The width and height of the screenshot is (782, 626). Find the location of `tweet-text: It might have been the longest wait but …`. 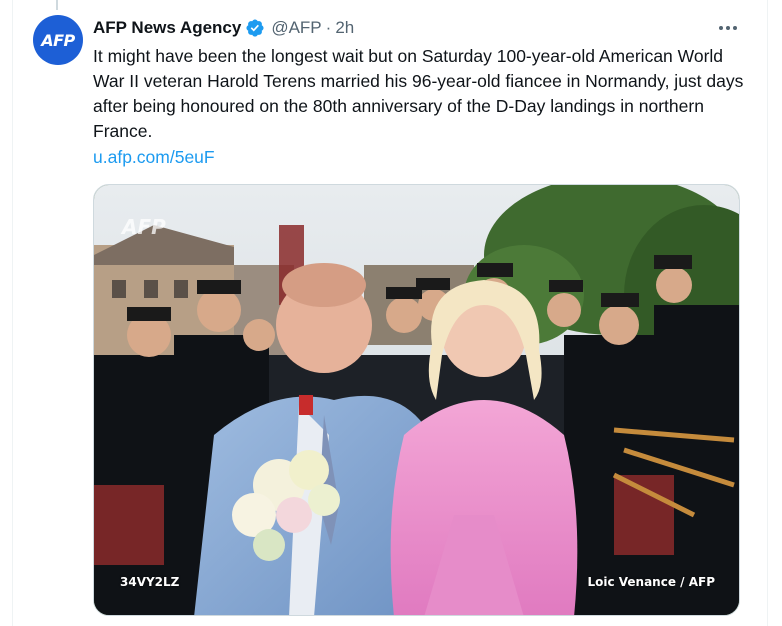

tweet-text: It might have been the longest wait but … is located at coordinates (418, 93).